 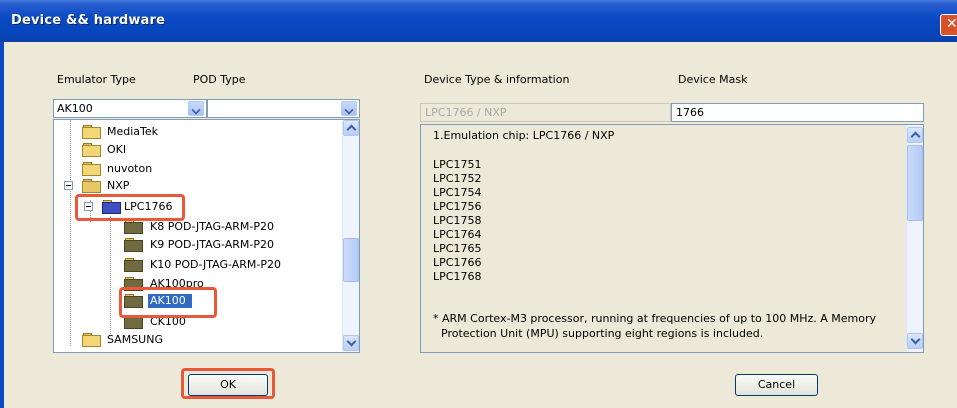 What do you see at coordinates (545, 112) in the screenshot?
I see `device-type-field: LPC1766 / NXP` at bounding box center [545, 112].